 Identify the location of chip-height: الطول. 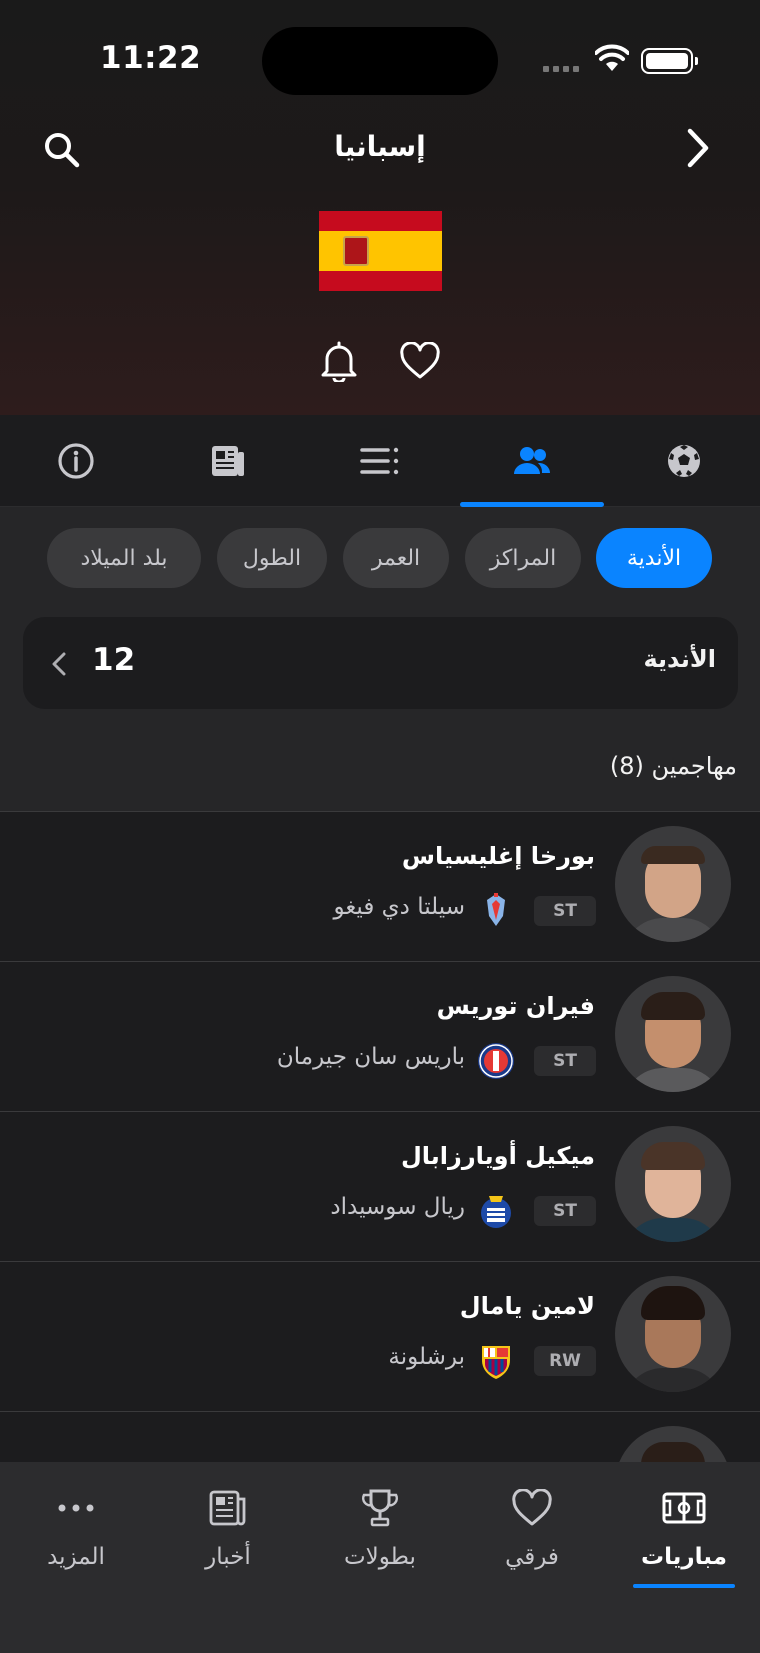
(272, 558).